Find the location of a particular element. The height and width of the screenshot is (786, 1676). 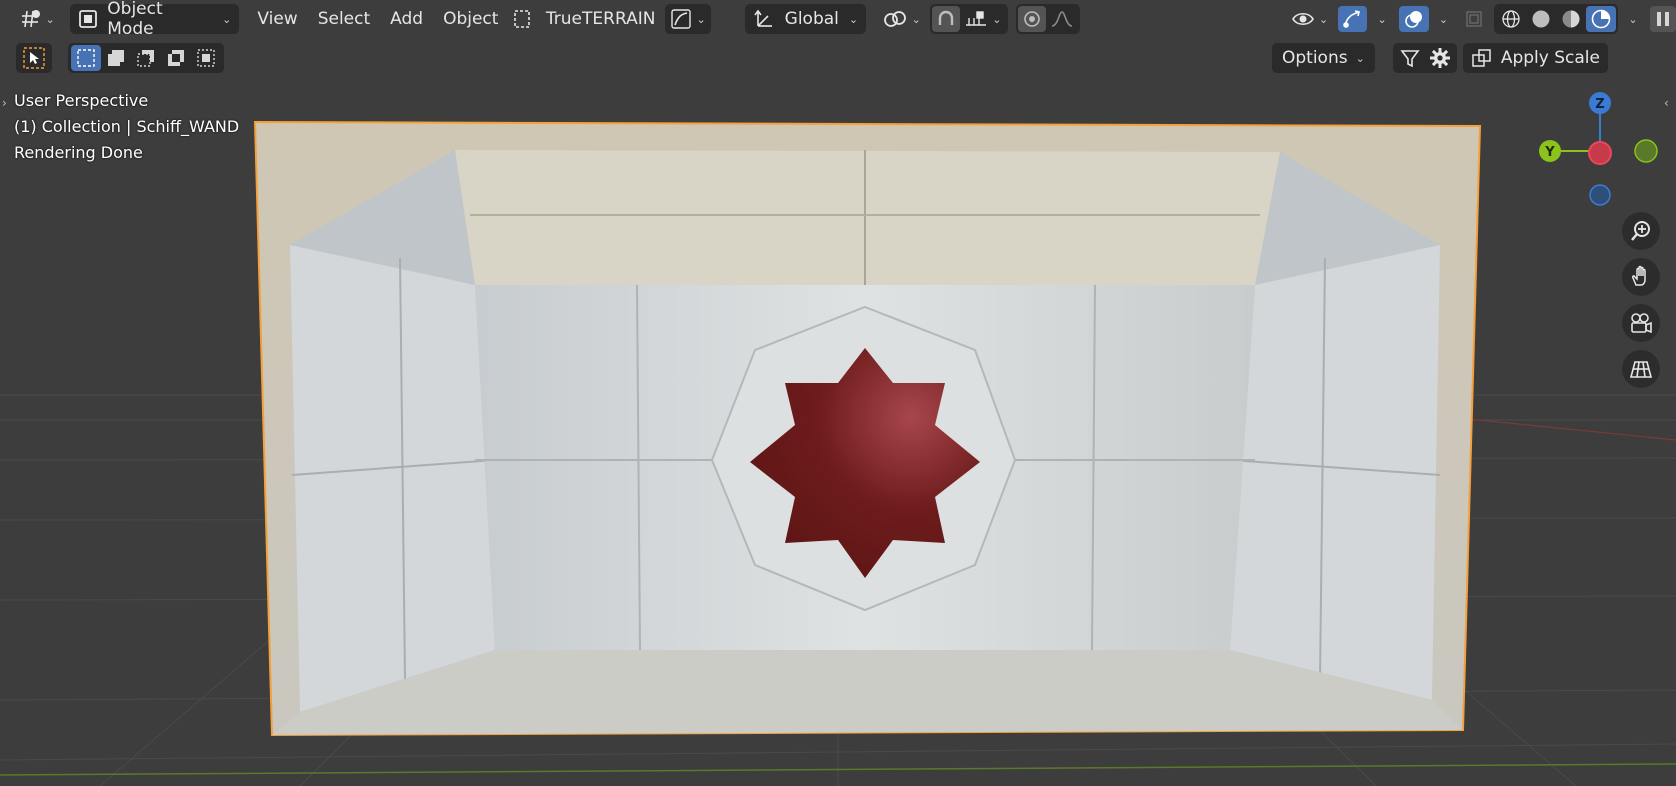

active-tool-group is located at coordinates (34, 58).